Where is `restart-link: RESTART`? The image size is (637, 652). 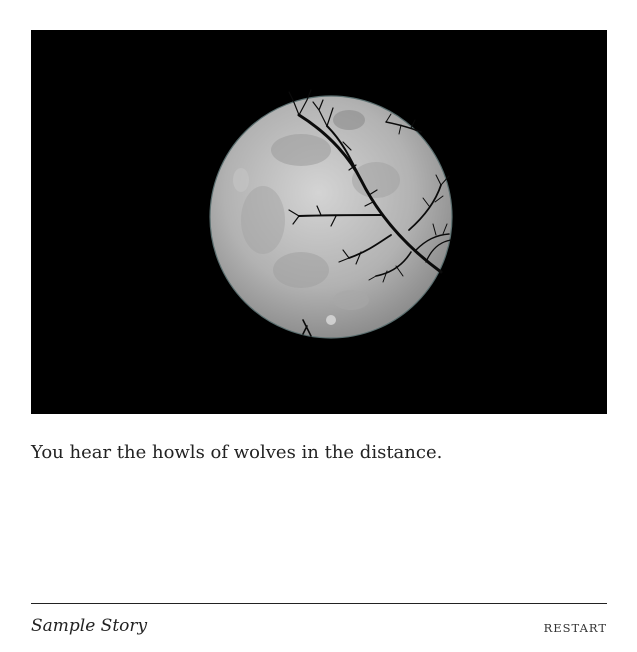
restart-link: RESTART is located at coordinates (575, 628).